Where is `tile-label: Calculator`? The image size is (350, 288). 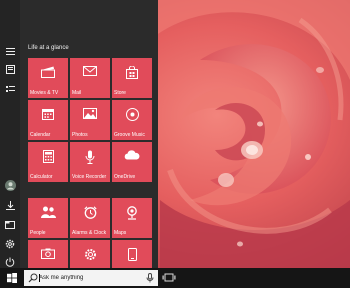 tile-label: Calculator is located at coordinates (41, 177).